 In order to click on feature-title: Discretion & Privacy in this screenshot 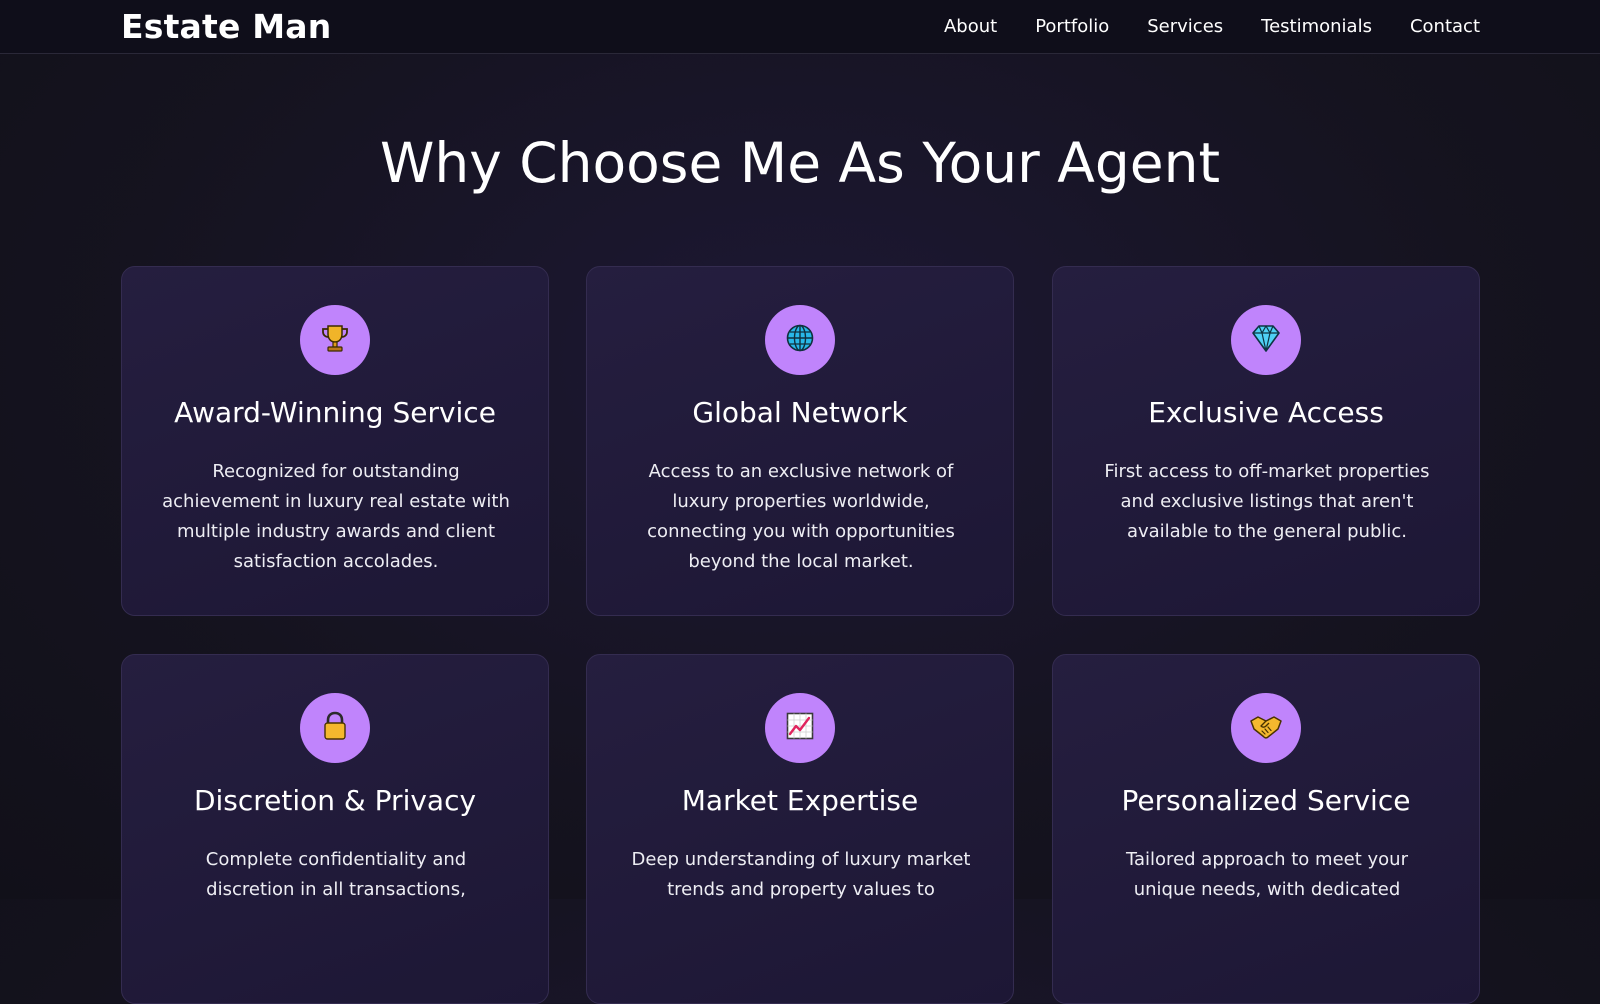, I will do `click(335, 800)`.